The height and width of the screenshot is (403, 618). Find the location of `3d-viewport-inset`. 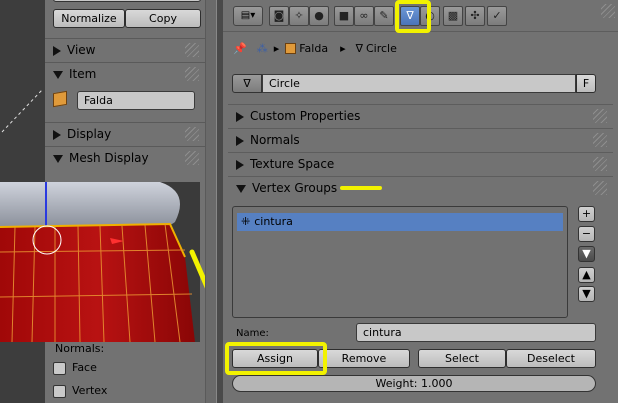

3d-viewport-inset is located at coordinates (100, 262).